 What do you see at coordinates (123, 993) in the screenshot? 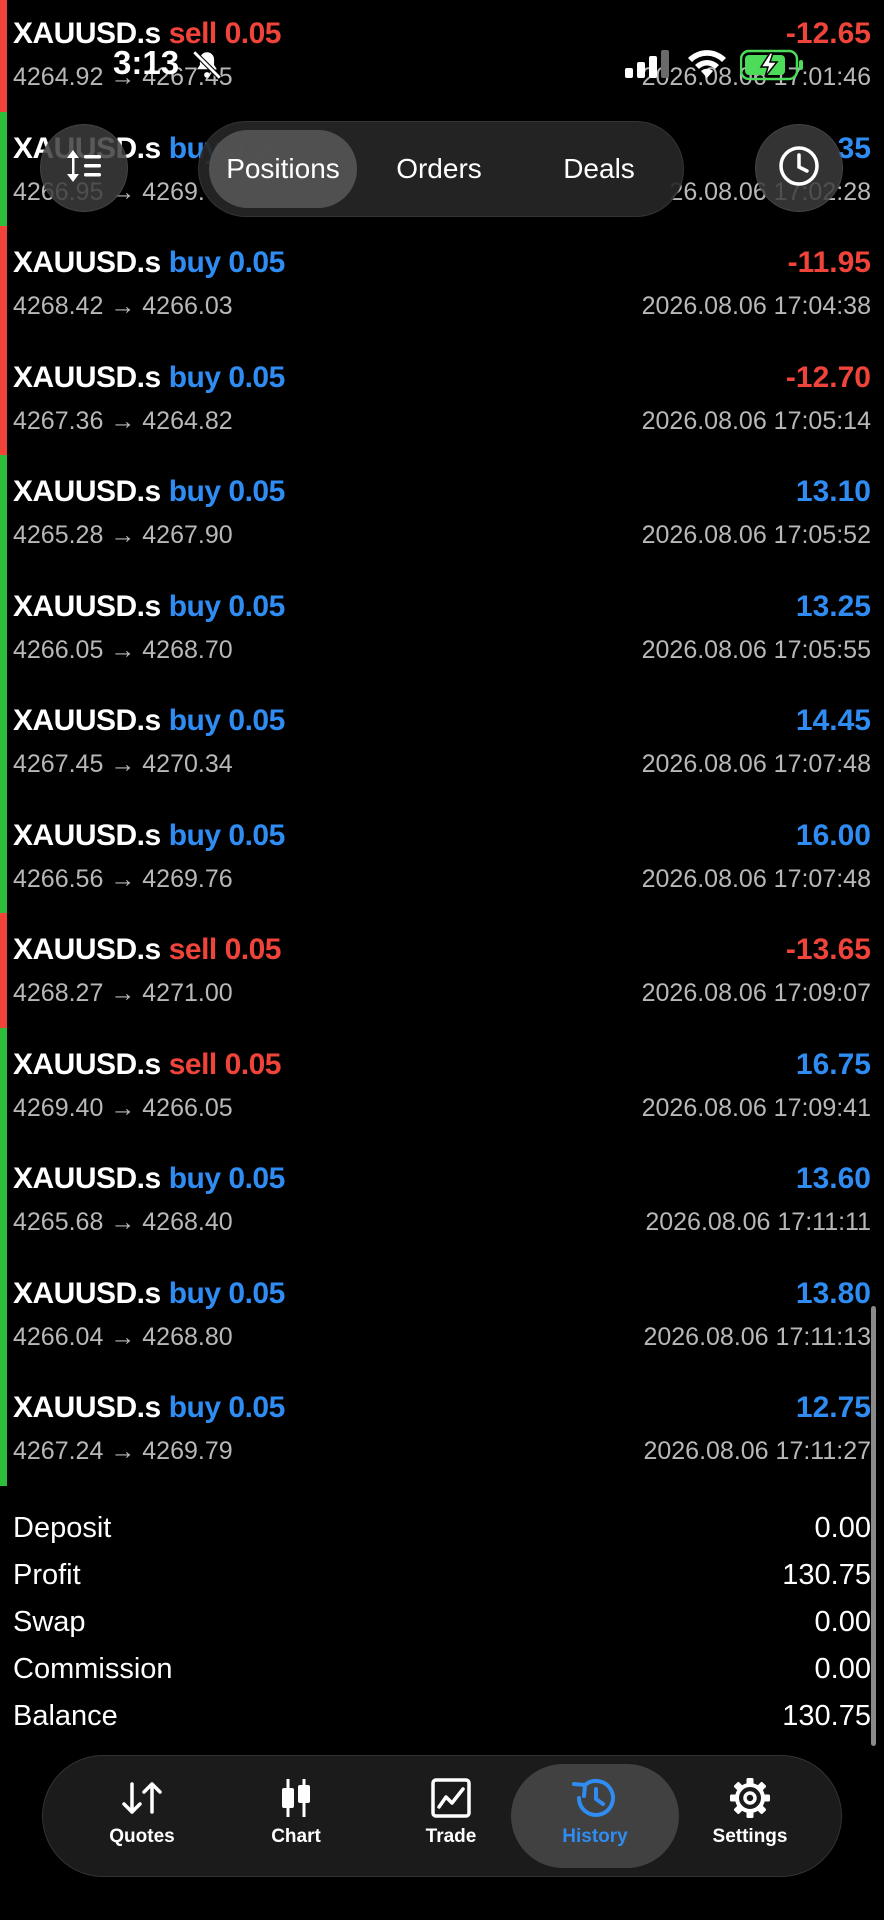
I see `trade-prices: 4268.27 → 4271.00` at bounding box center [123, 993].